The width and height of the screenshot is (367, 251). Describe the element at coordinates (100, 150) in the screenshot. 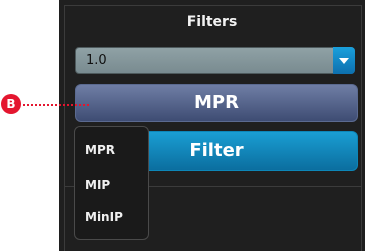

I see `dropdown-option-mpr: MPR` at that location.